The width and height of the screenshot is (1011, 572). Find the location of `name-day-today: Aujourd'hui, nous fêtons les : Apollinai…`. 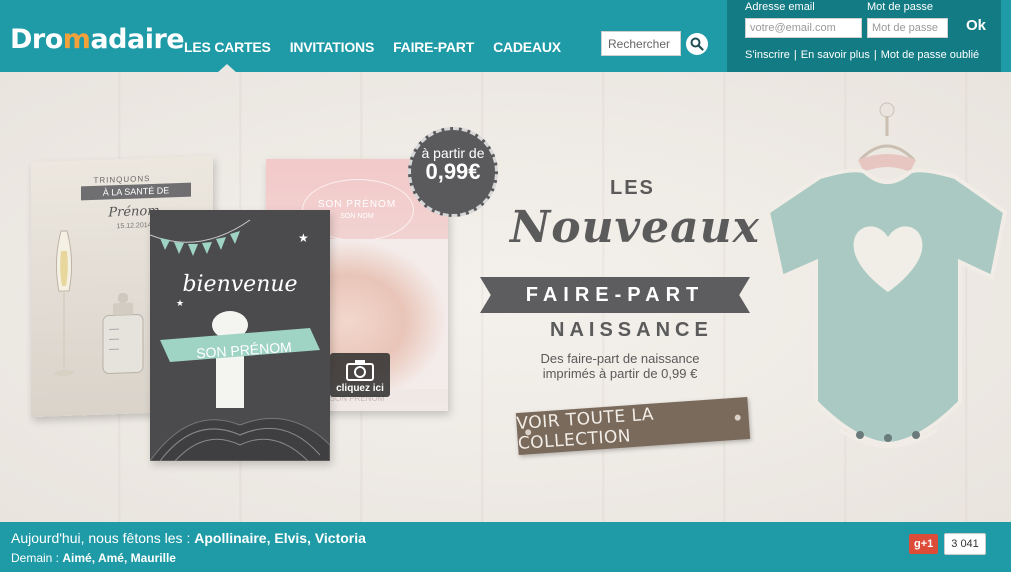

name-day-today: Aujourd'hui, nous fêtons les : Apollinai… is located at coordinates (188, 538).